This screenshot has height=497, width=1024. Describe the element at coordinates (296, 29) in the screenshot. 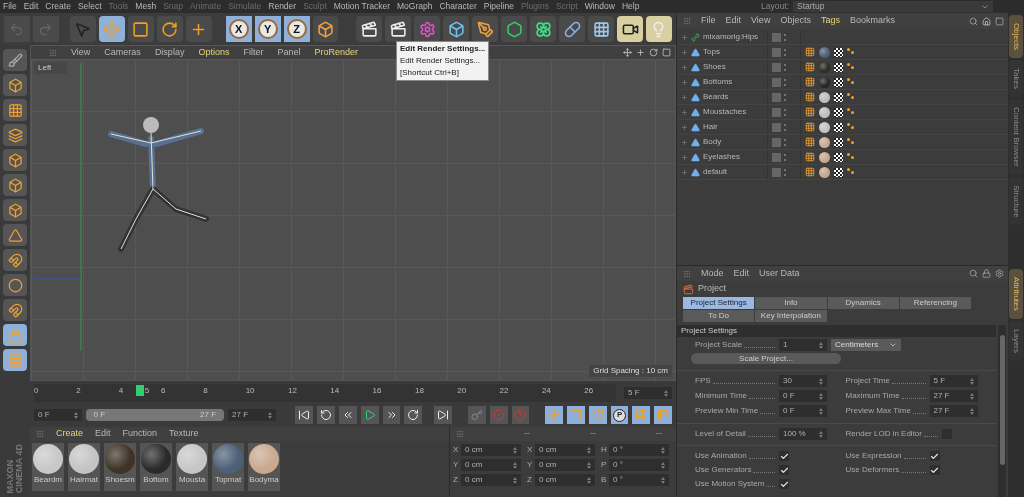

I see `axis-button: Z` at that location.